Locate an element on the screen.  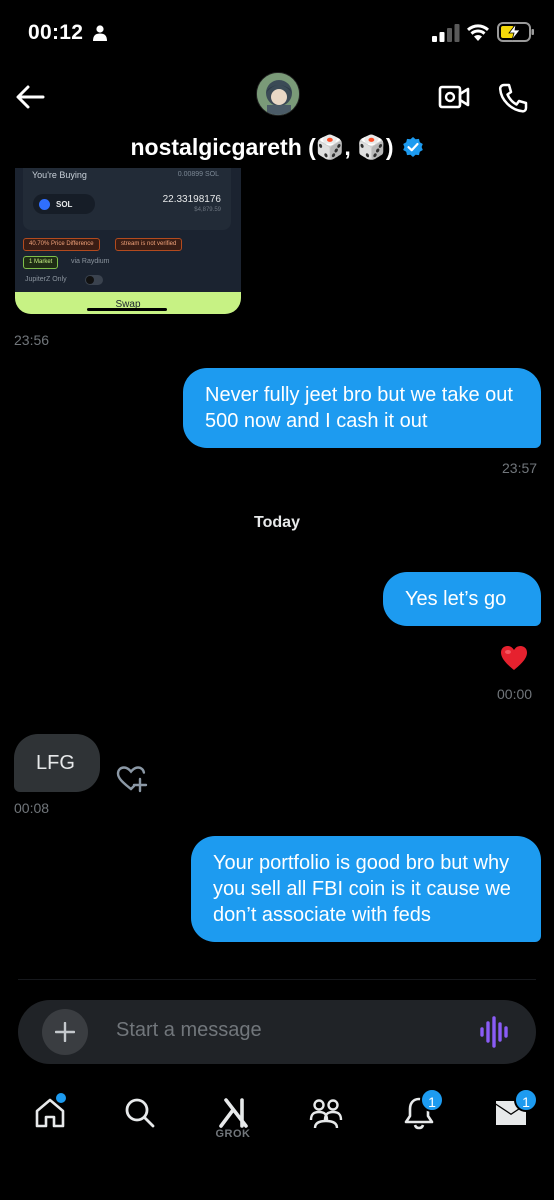
cellular-signal-icon is located at coordinates (446, 33).